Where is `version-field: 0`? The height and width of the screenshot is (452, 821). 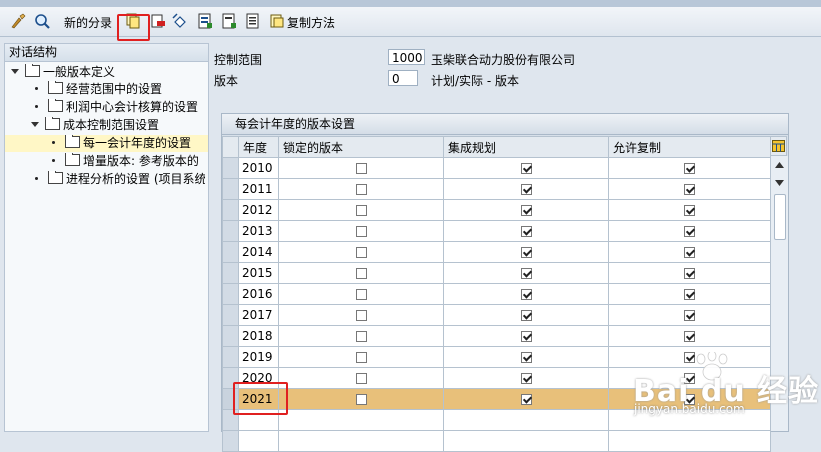 version-field: 0 is located at coordinates (403, 78).